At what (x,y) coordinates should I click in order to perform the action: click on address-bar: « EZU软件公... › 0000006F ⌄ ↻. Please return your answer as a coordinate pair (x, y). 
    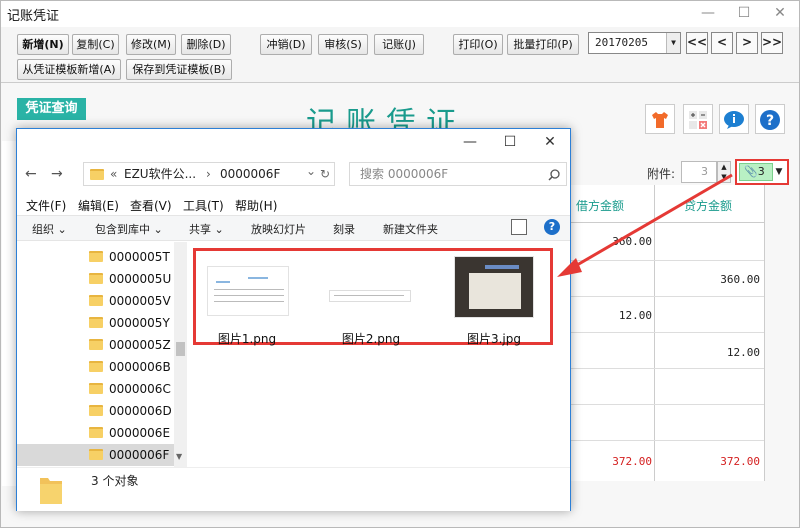
    Looking at the image, I should click on (209, 174).